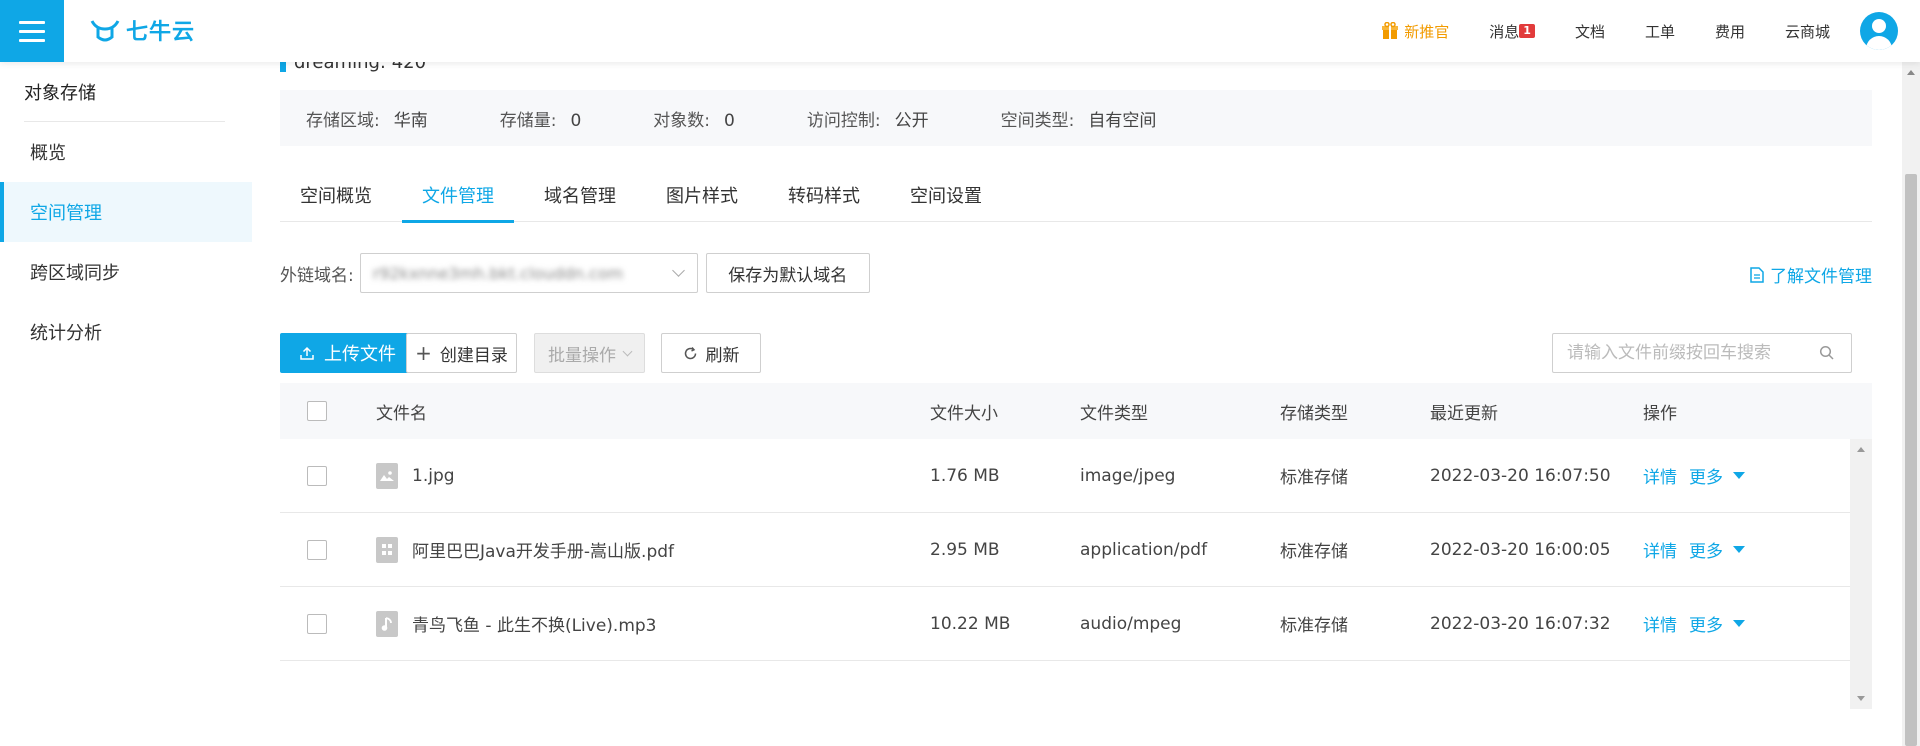 The width and height of the screenshot is (1920, 746). What do you see at coordinates (1811, 274) in the screenshot?
I see `learn-file-management-link: 了解文件管理` at bounding box center [1811, 274].